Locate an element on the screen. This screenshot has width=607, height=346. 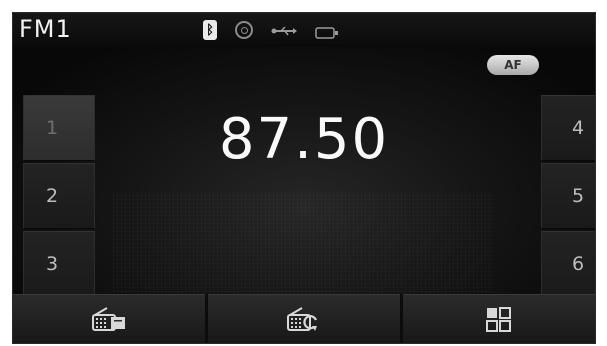
menu-grid-button is located at coordinates (499, 318).